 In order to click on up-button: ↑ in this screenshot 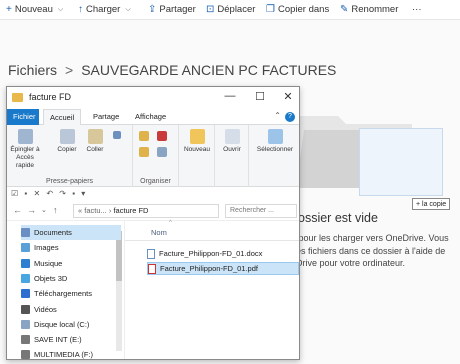, I will do `click(55, 210)`.